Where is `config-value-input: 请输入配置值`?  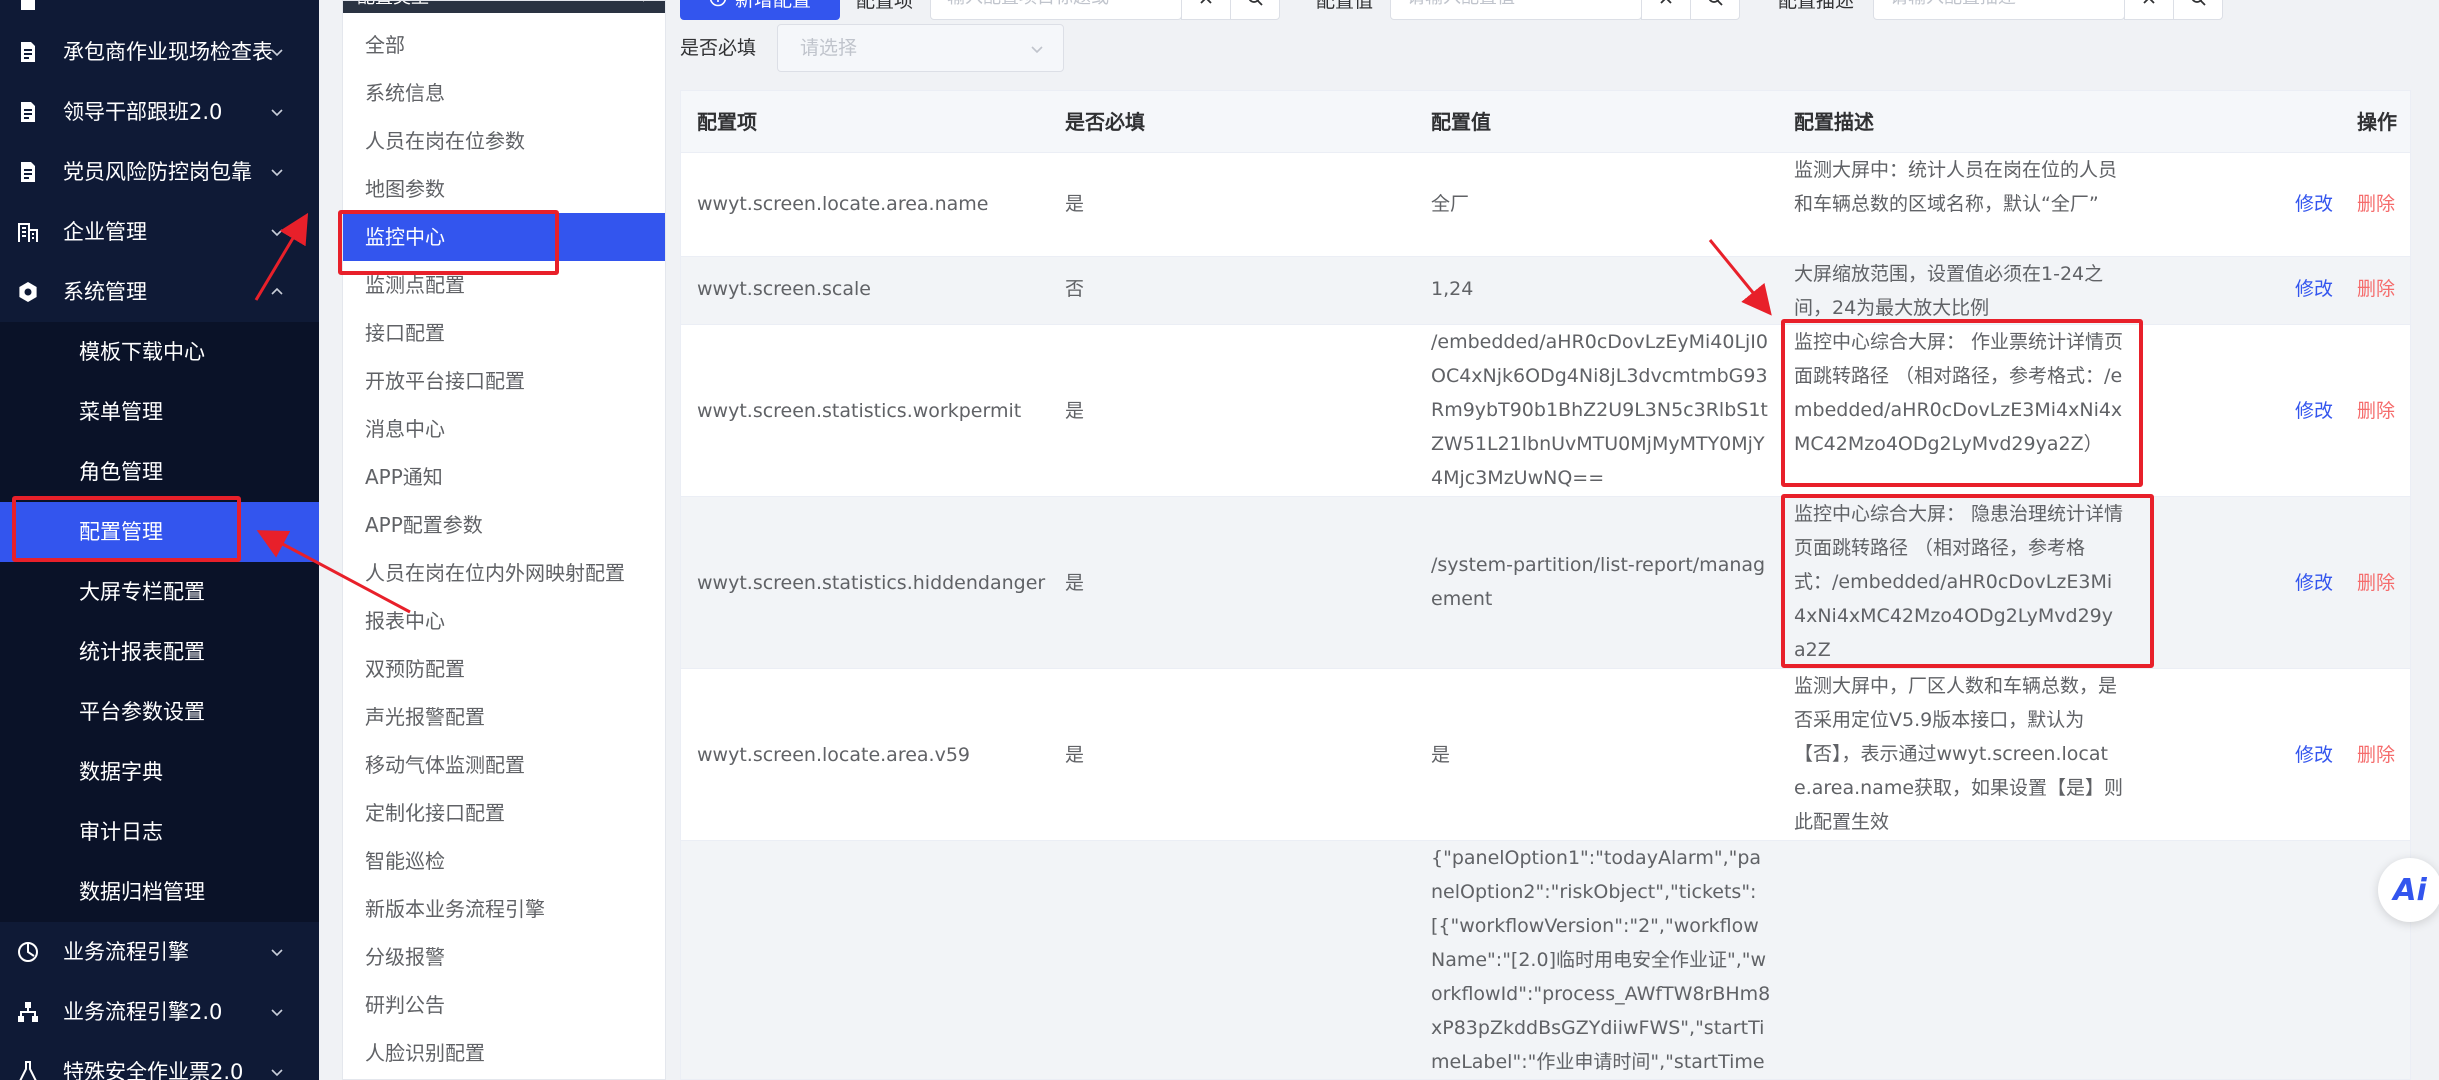
config-value-input: 请输入配置值 is located at coordinates (1516, 10).